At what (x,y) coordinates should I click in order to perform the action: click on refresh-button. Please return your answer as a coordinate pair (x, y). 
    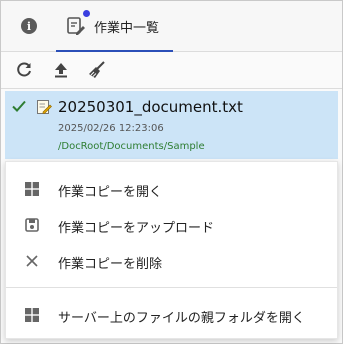
    Looking at the image, I should click on (24, 70).